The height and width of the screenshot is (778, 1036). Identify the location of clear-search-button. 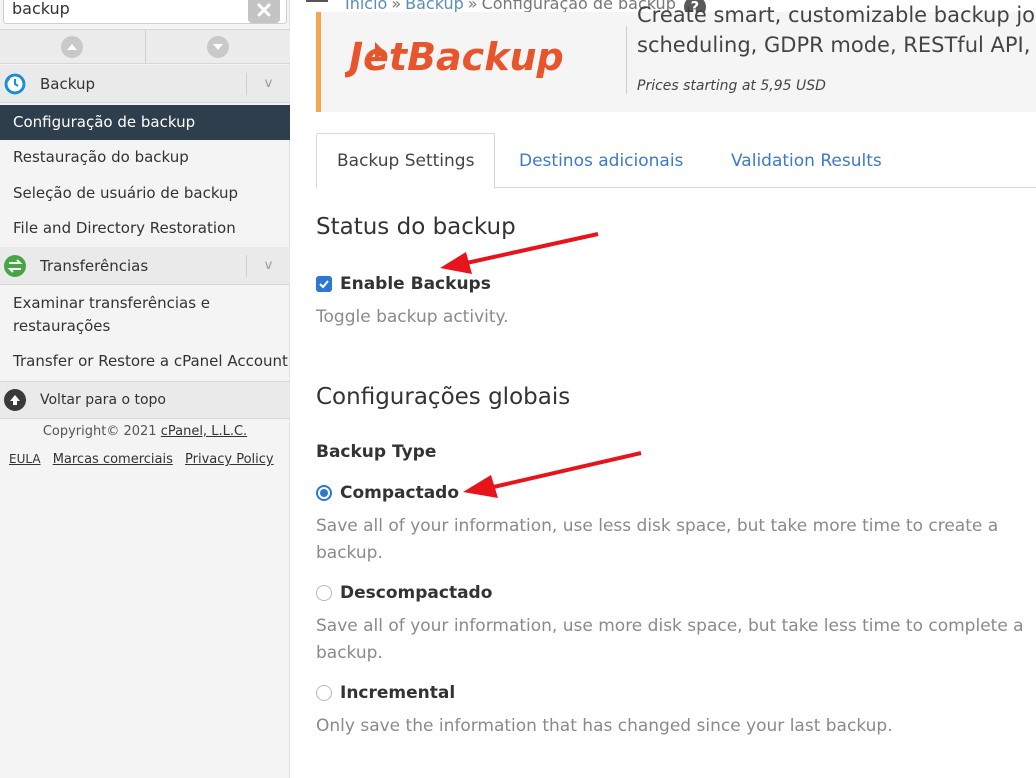
(264, 11).